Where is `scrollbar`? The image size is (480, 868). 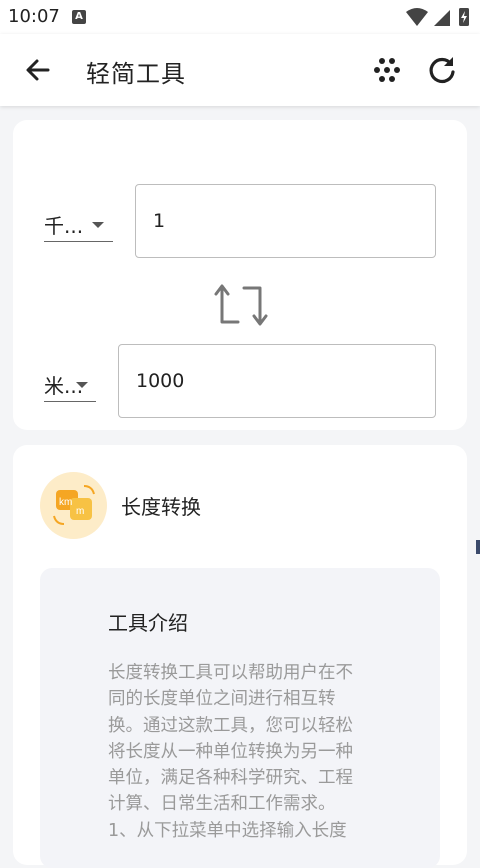
scrollbar is located at coordinates (478, 547).